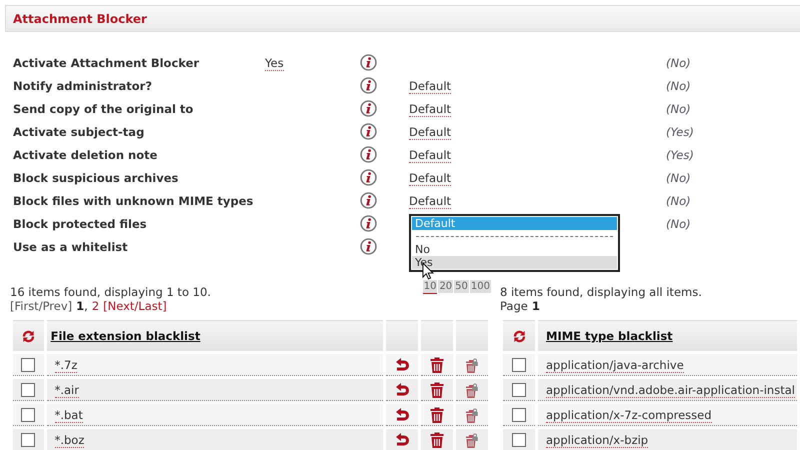 The height and width of the screenshot is (450, 800). Describe the element at coordinates (85, 155) in the screenshot. I see `setting-label: Activate deletion note` at that location.